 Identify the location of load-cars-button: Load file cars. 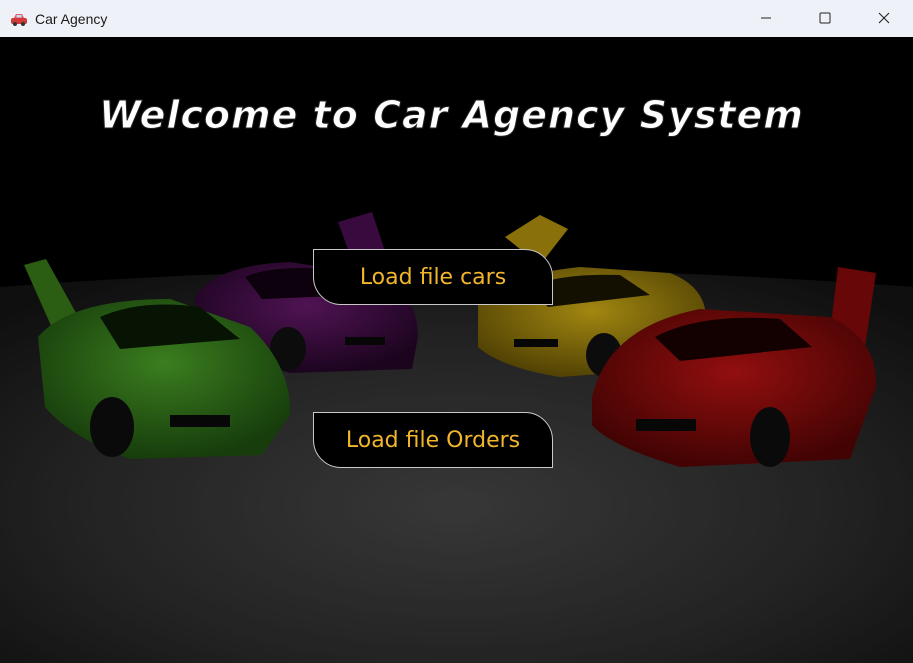
(433, 277).